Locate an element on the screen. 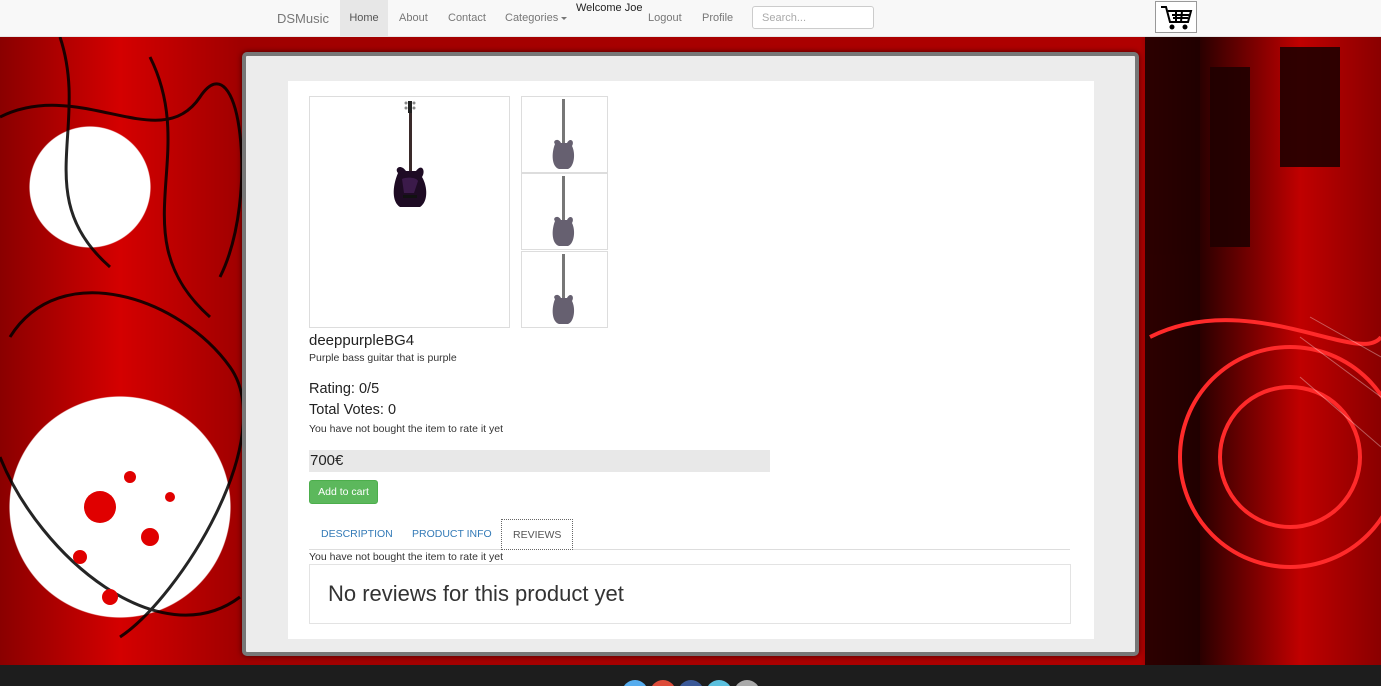 The height and width of the screenshot is (686, 1381). product-name: deeppurpleBG4 is located at coordinates (362, 340).